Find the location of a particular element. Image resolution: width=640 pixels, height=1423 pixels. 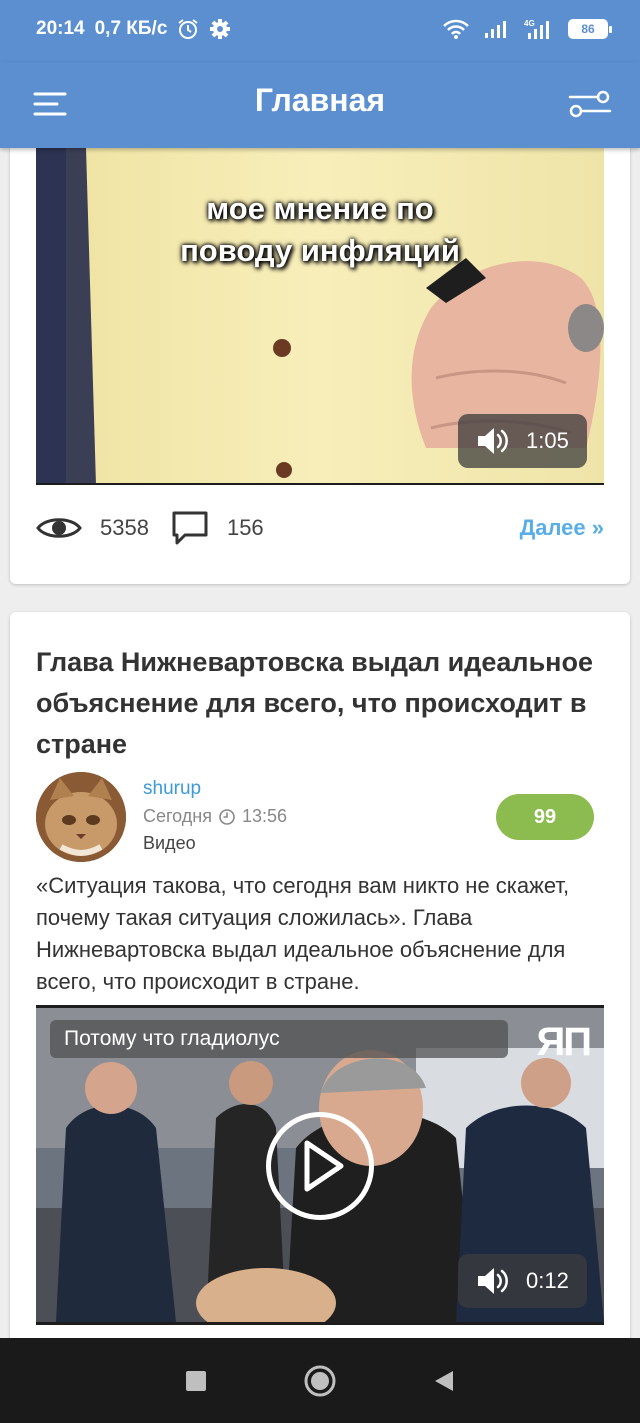

wifi-icon is located at coordinates (456, 29).